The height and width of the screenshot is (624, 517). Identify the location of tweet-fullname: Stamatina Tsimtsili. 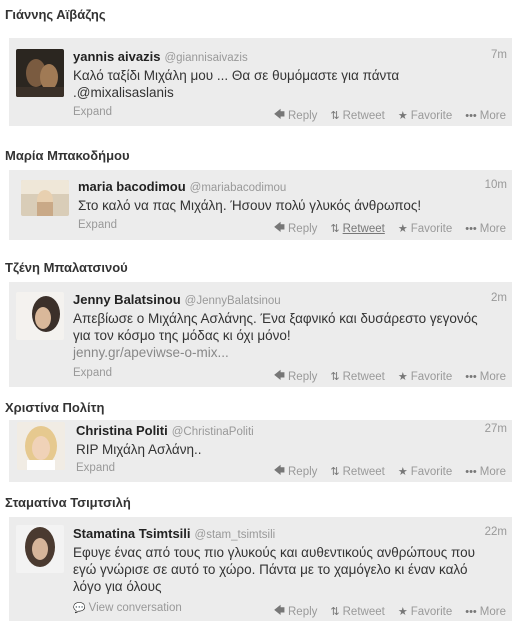
(132, 533).